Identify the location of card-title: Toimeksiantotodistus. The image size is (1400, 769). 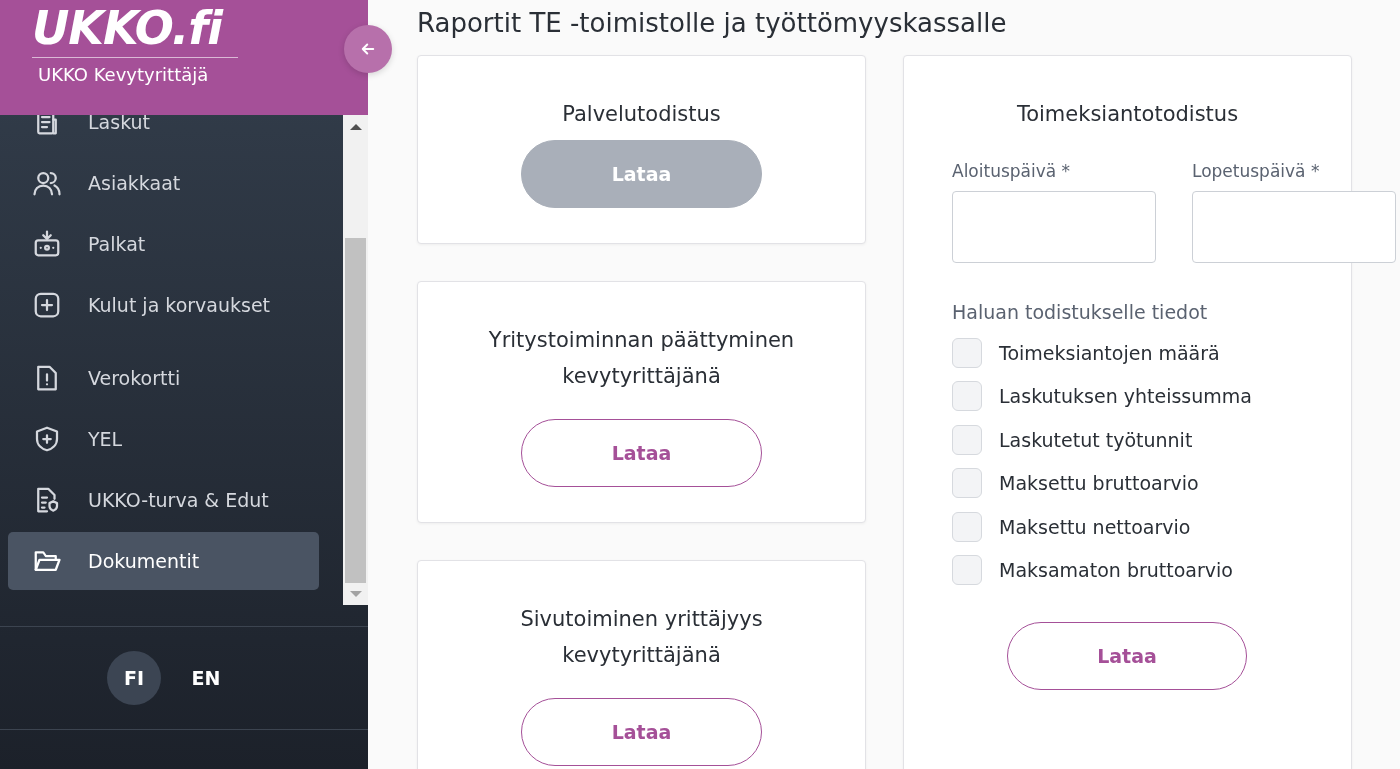
(1127, 114).